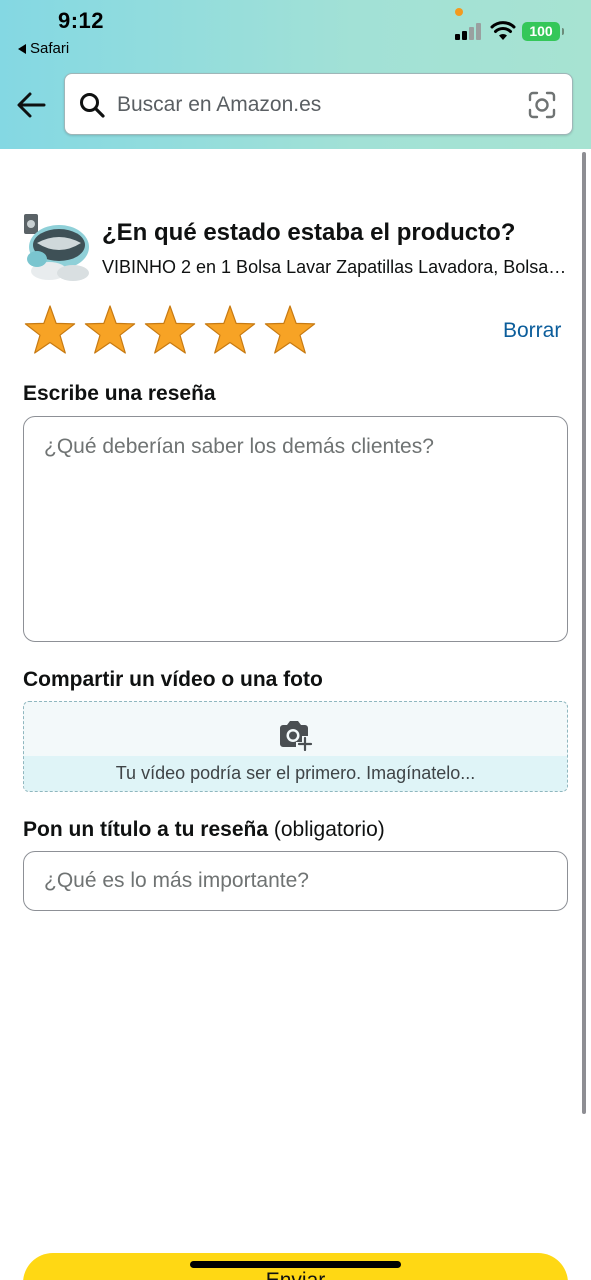 Image resolution: width=591 pixels, height=1280 pixels. I want to click on search-bar, so click(318, 104).